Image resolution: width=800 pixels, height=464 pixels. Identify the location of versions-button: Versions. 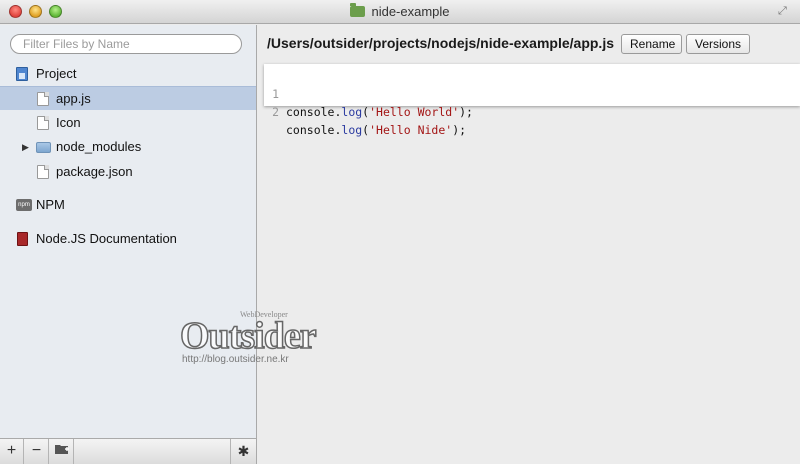
(718, 44).